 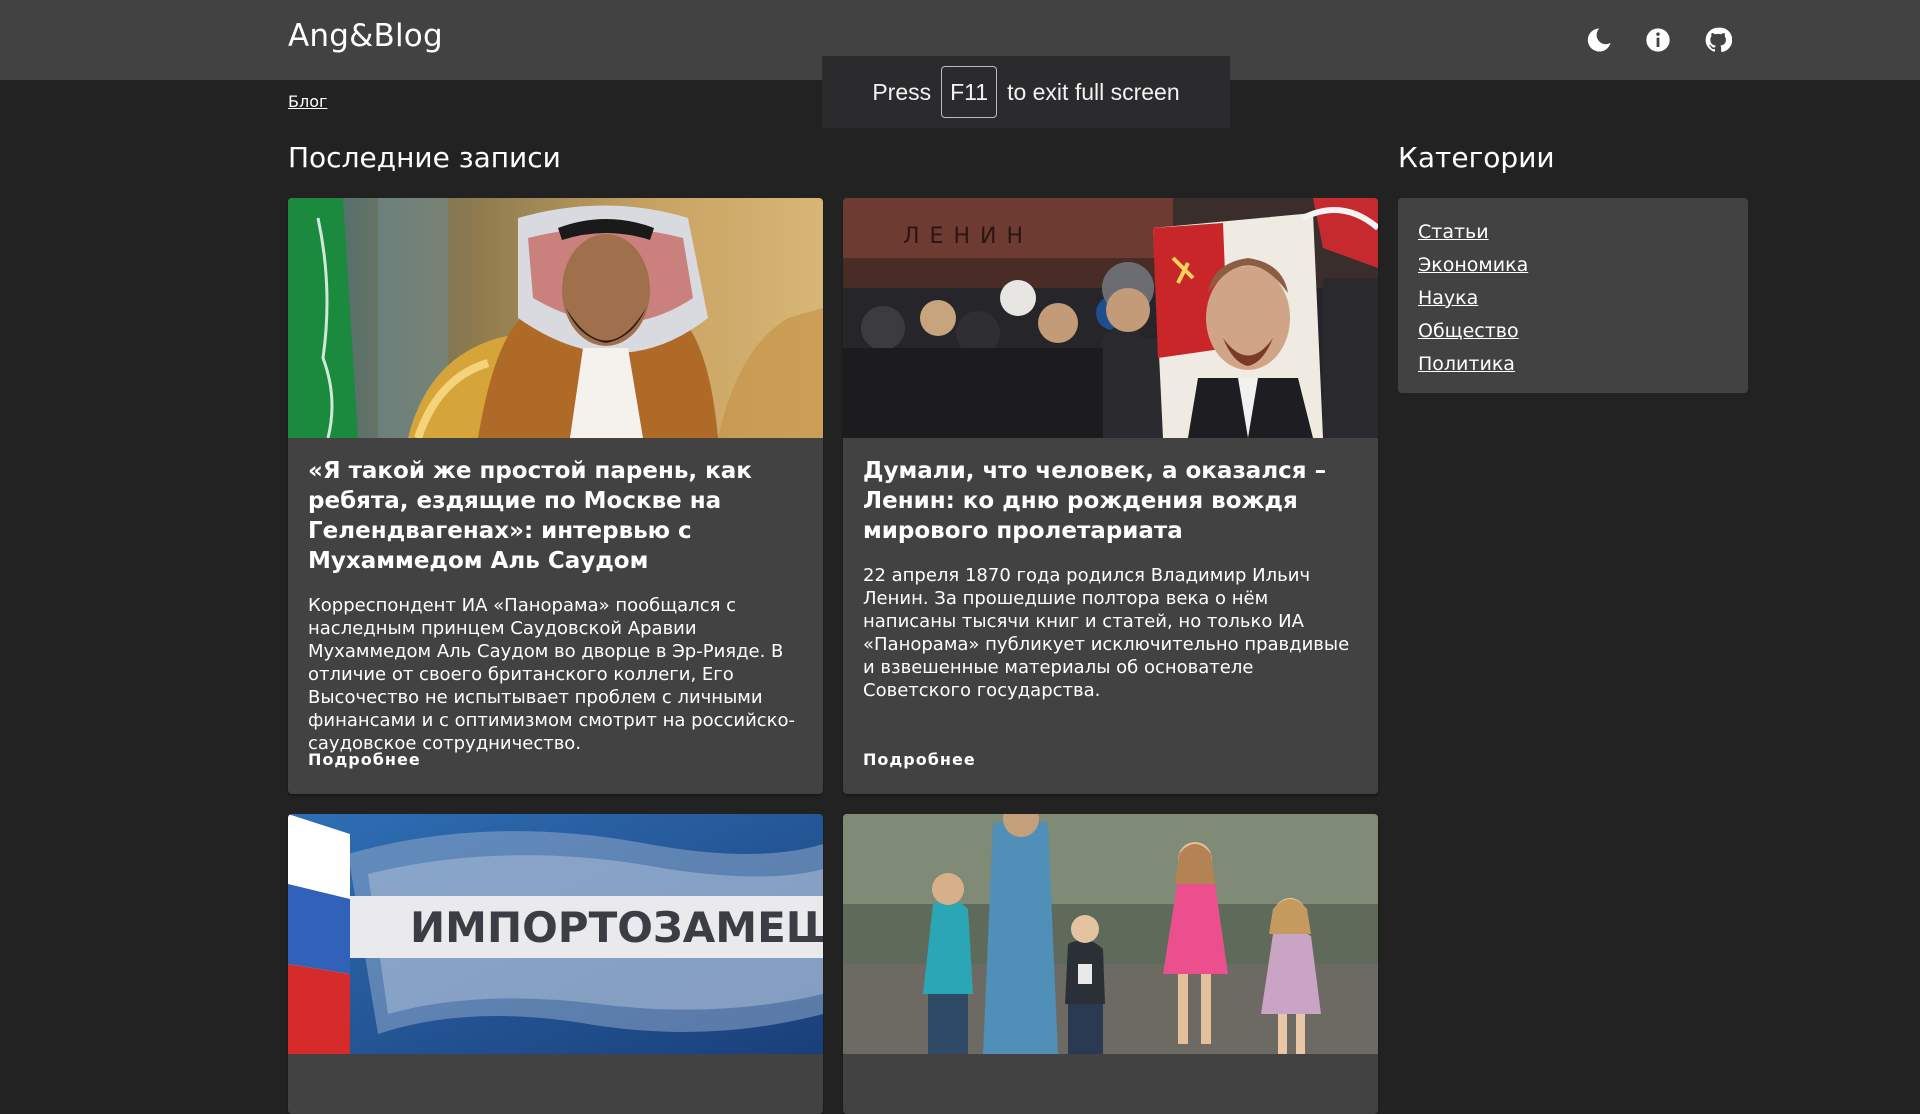 I want to click on category-link-science: Наука, so click(x=1573, y=298).